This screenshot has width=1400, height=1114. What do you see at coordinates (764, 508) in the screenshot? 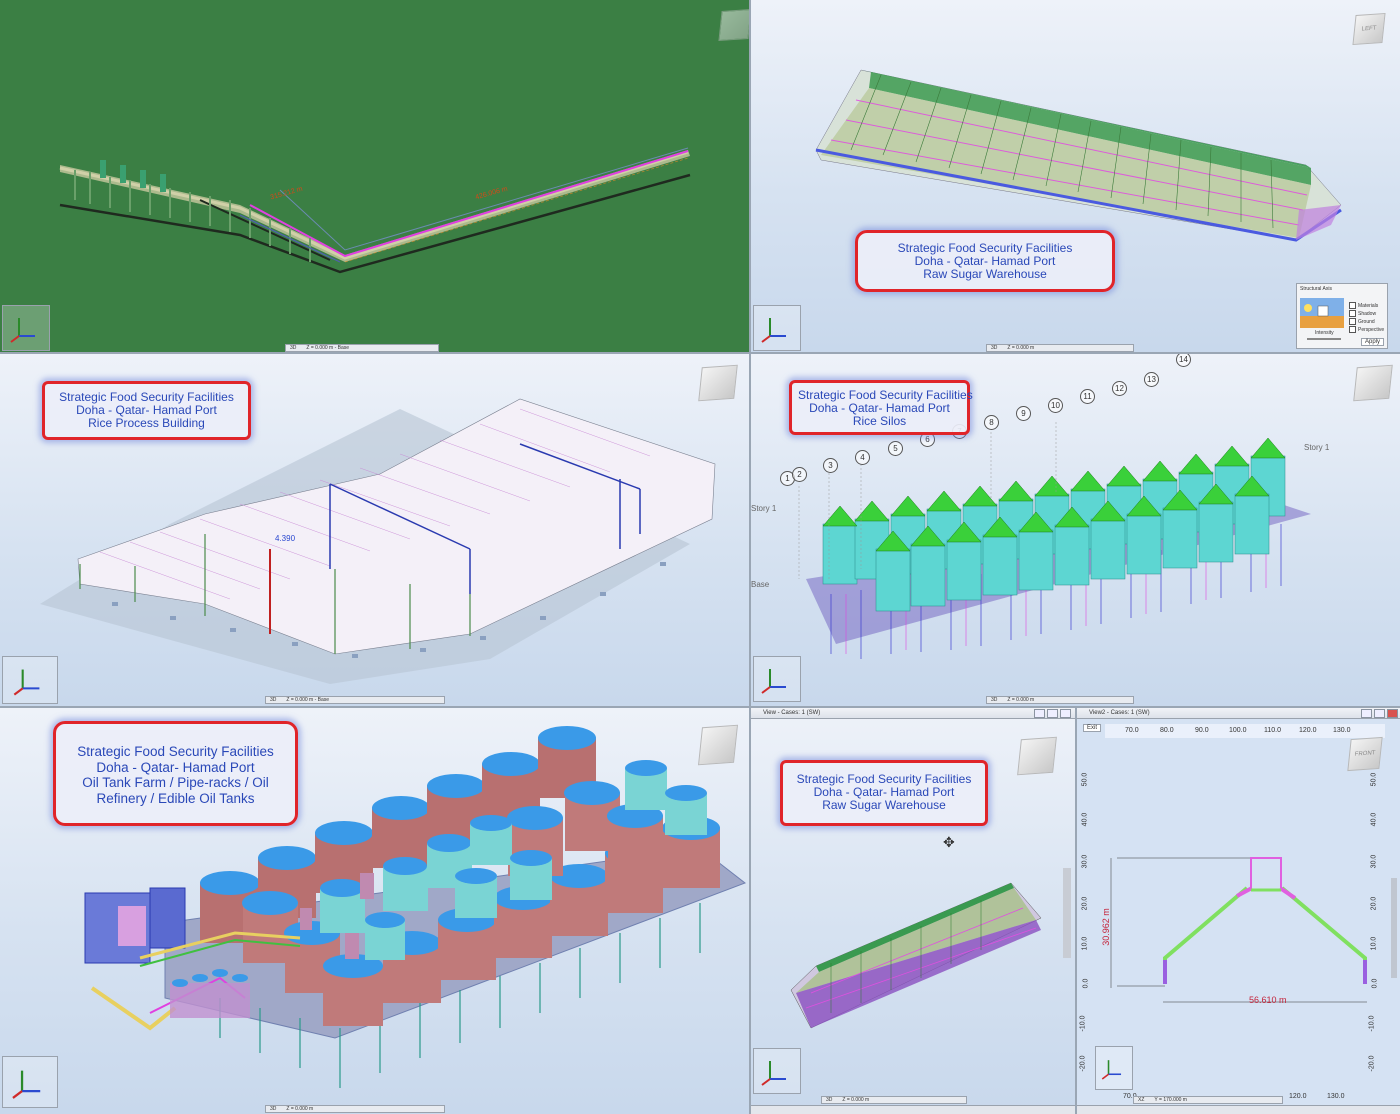
I see `story-label-left: Story 1` at bounding box center [764, 508].